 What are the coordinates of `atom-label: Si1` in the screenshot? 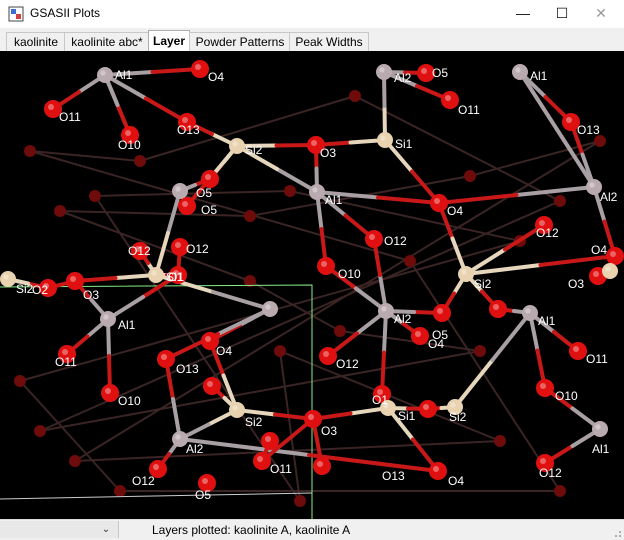 It's located at (404, 144).